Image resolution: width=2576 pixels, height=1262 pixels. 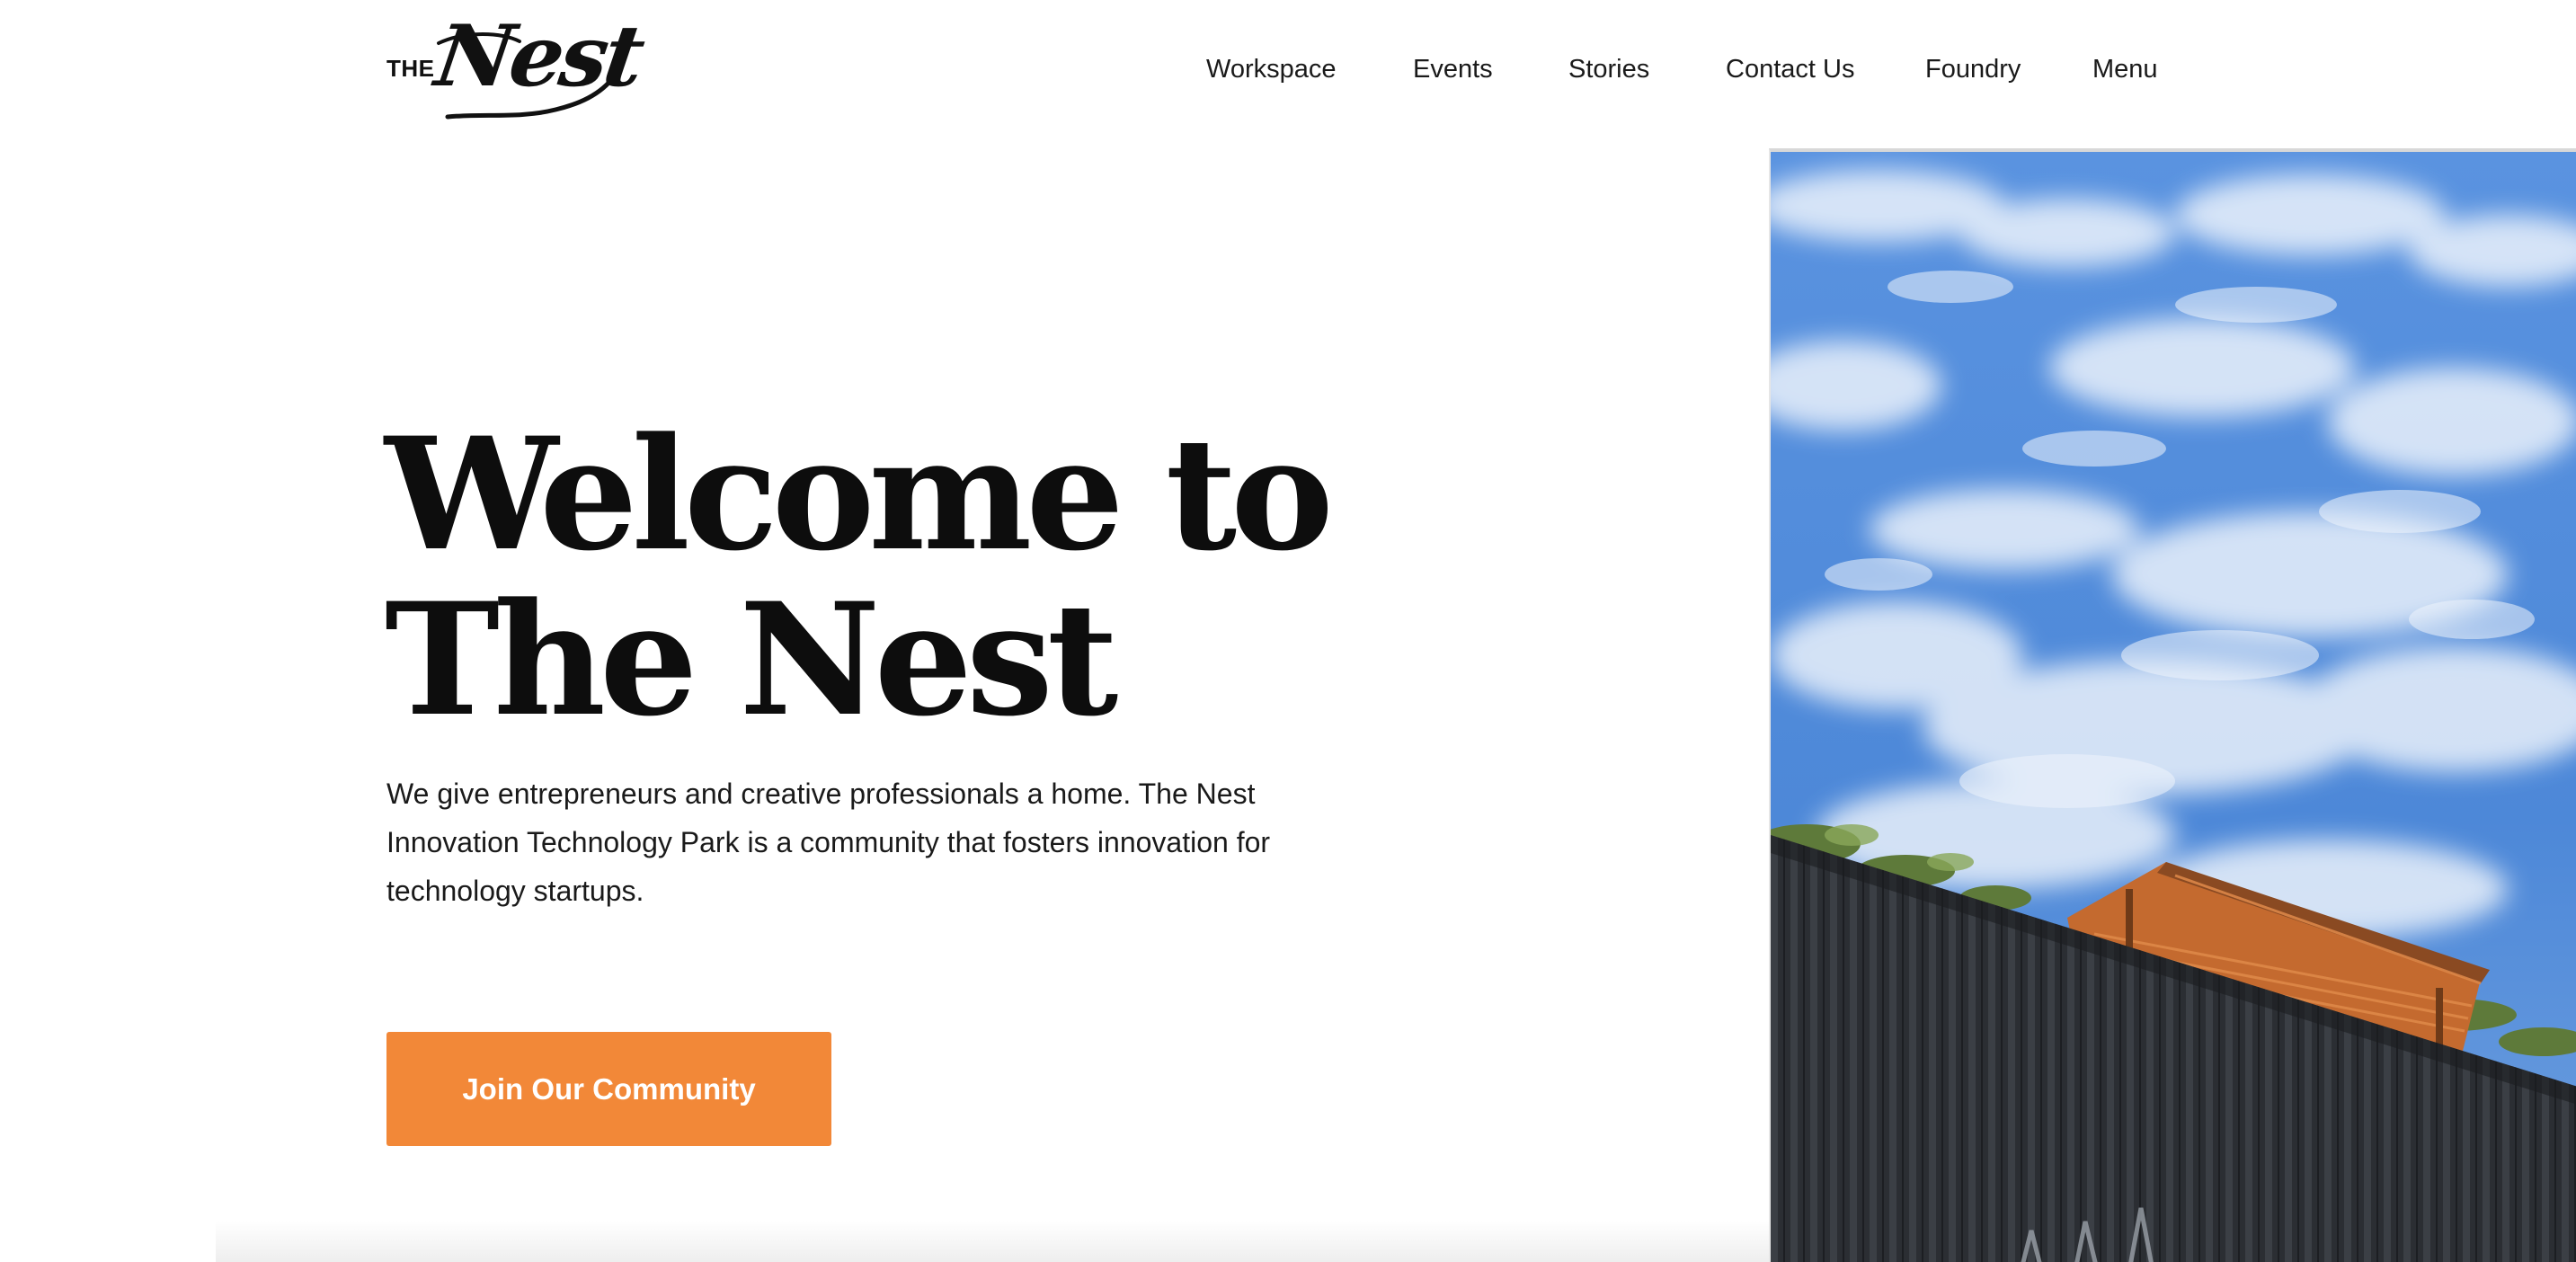 What do you see at coordinates (2125, 69) in the screenshot?
I see `nav-item-menu: Menu` at bounding box center [2125, 69].